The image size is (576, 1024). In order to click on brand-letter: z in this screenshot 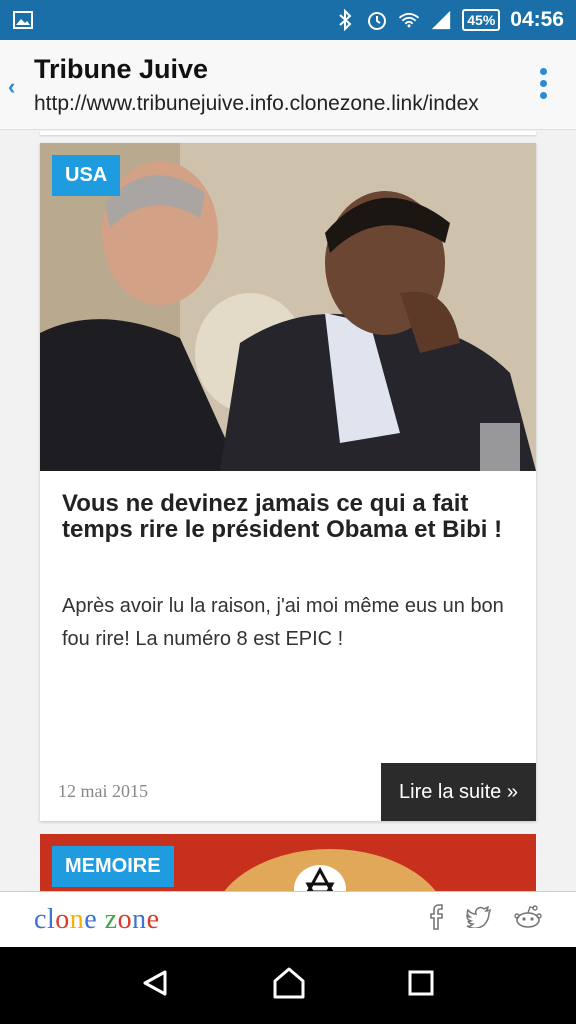, I will do `click(111, 919)`.